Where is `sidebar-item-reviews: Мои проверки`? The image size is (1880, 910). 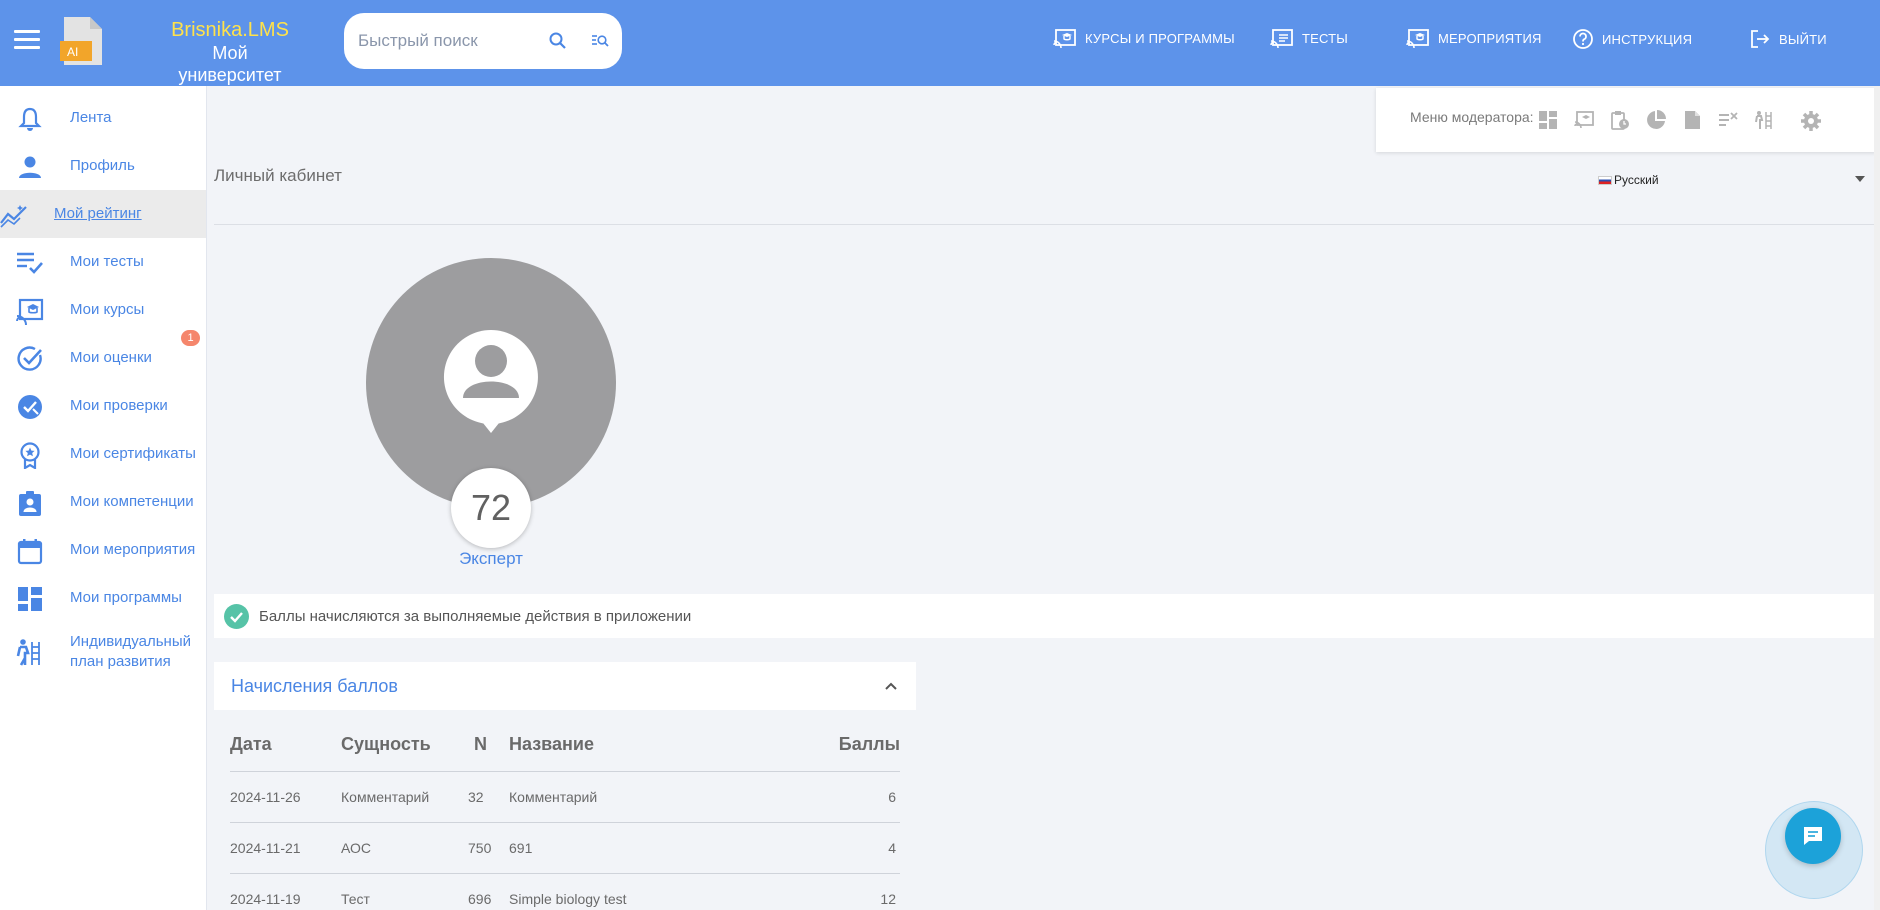 sidebar-item-reviews: Мои проверки is located at coordinates (103, 406).